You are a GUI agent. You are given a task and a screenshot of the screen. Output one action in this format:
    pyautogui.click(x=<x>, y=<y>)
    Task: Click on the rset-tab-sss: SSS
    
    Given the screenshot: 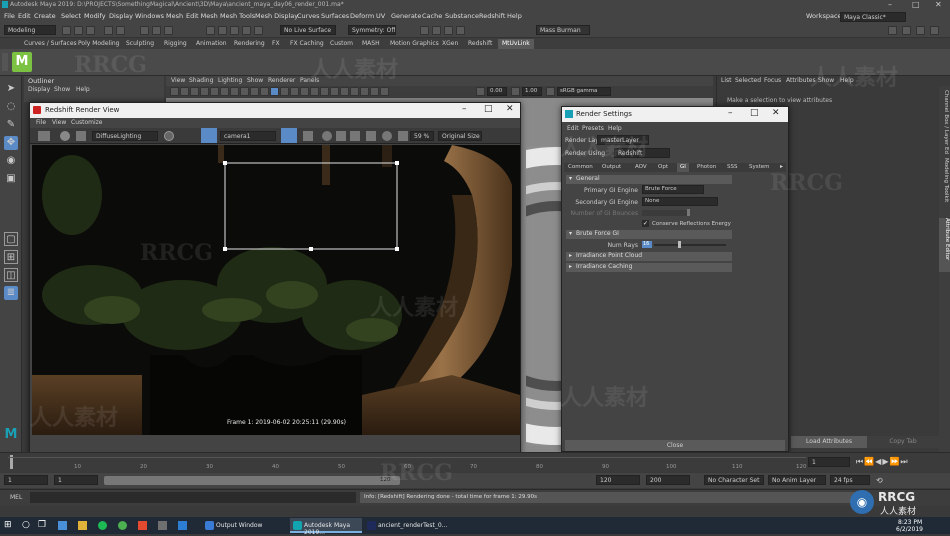 What is the action you would take?
    pyautogui.click(x=732, y=167)
    